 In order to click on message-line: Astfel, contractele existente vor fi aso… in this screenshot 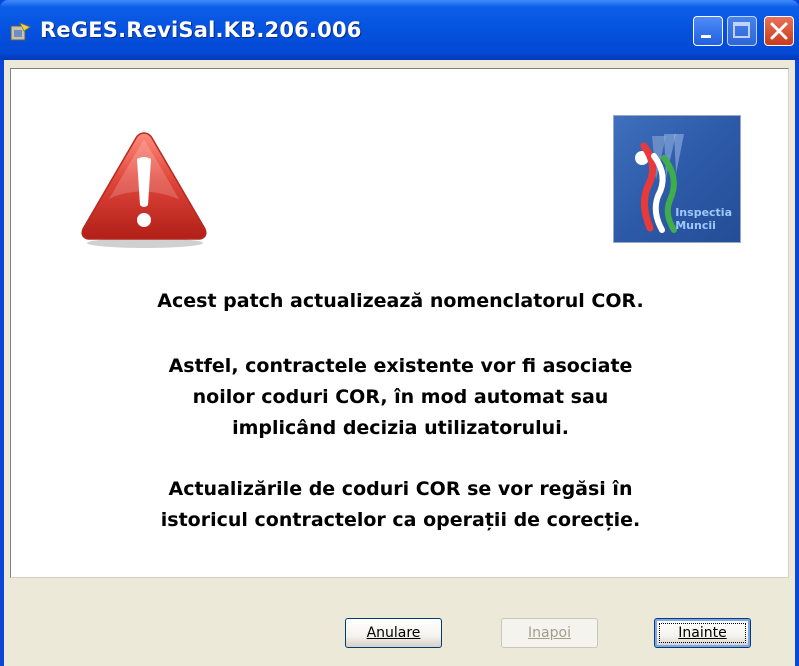, I will do `click(400, 366)`.